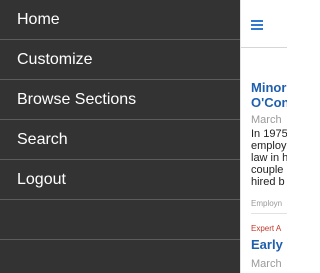 The image size is (320, 273). Describe the element at coordinates (55, 59) in the screenshot. I see `menu-item-label: Customize` at that location.